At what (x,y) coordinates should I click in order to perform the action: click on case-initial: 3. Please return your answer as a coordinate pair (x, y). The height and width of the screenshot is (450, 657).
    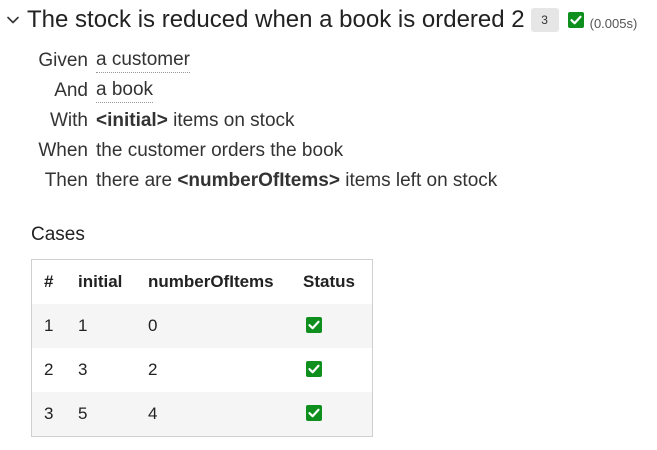
    Looking at the image, I should click on (101, 370).